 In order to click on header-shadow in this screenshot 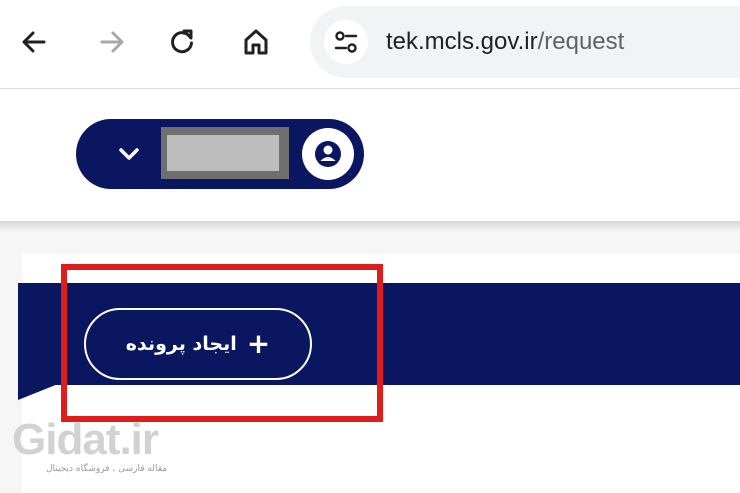, I will do `click(370, 226)`.